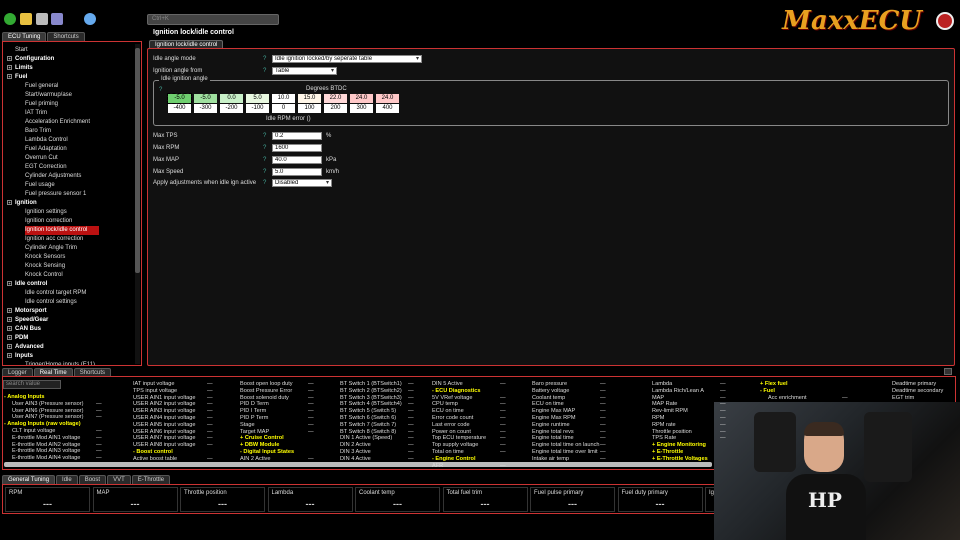 This screenshot has width=960, height=540. Describe the element at coordinates (347, 59) in the screenshot. I see `idle-angle-mode-select: Idle ignition locked/by seperate table` at that location.